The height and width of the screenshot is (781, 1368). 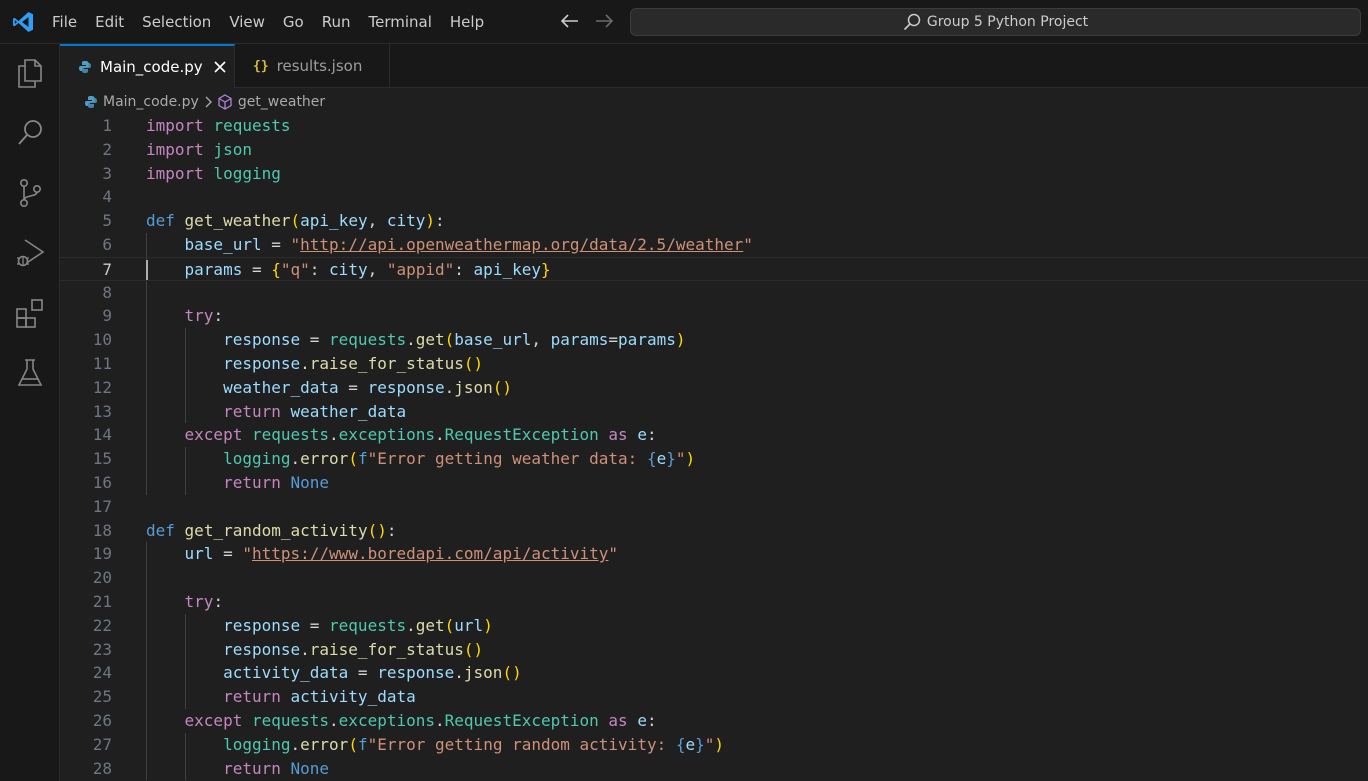 What do you see at coordinates (109, 22) in the screenshot?
I see `menu-edit: Edit` at bounding box center [109, 22].